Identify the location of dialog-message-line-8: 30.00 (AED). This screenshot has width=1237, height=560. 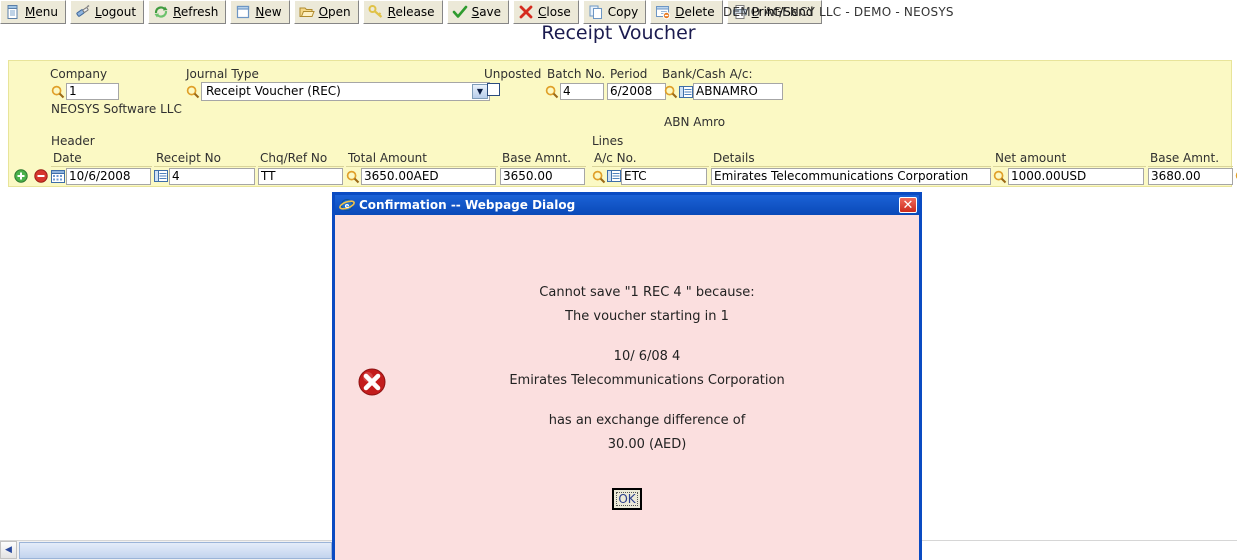
(647, 444).